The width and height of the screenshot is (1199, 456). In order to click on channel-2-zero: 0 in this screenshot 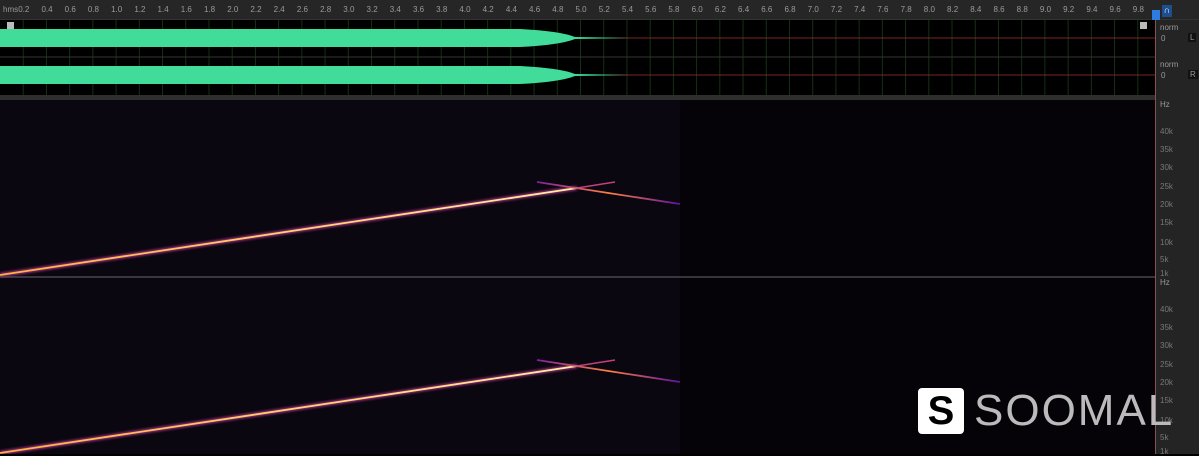, I will do `click(1163, 75)`.